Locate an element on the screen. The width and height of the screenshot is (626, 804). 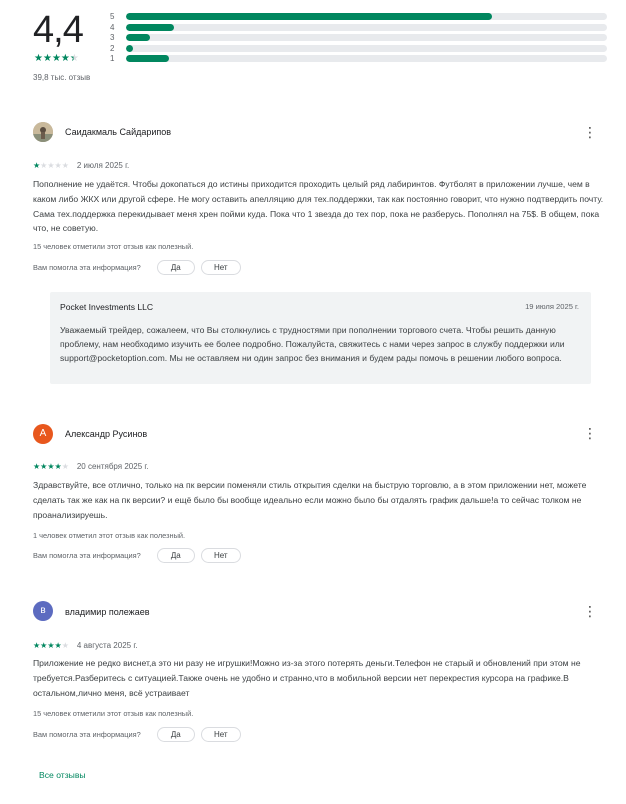
photo-avatar-icon is located at coordinates (43, 132).